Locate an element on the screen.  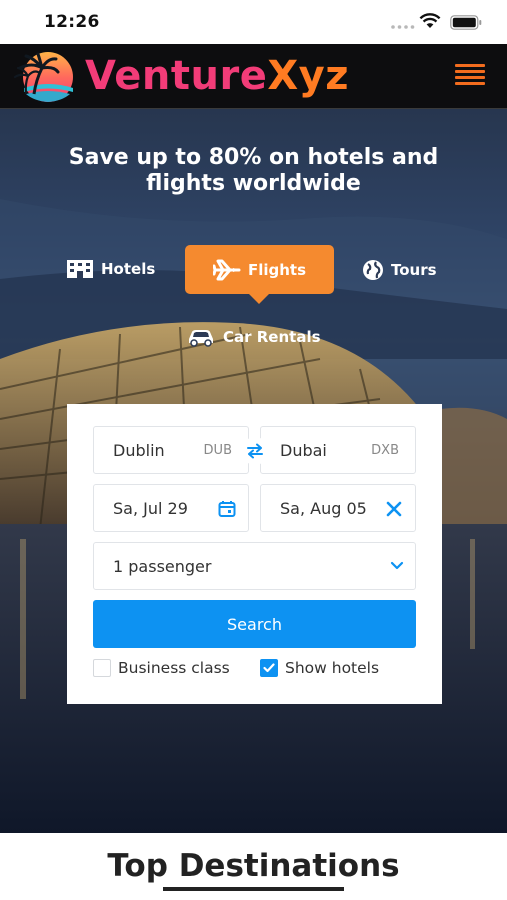
tab-flights: Flights is located at coordinates (259, 274).